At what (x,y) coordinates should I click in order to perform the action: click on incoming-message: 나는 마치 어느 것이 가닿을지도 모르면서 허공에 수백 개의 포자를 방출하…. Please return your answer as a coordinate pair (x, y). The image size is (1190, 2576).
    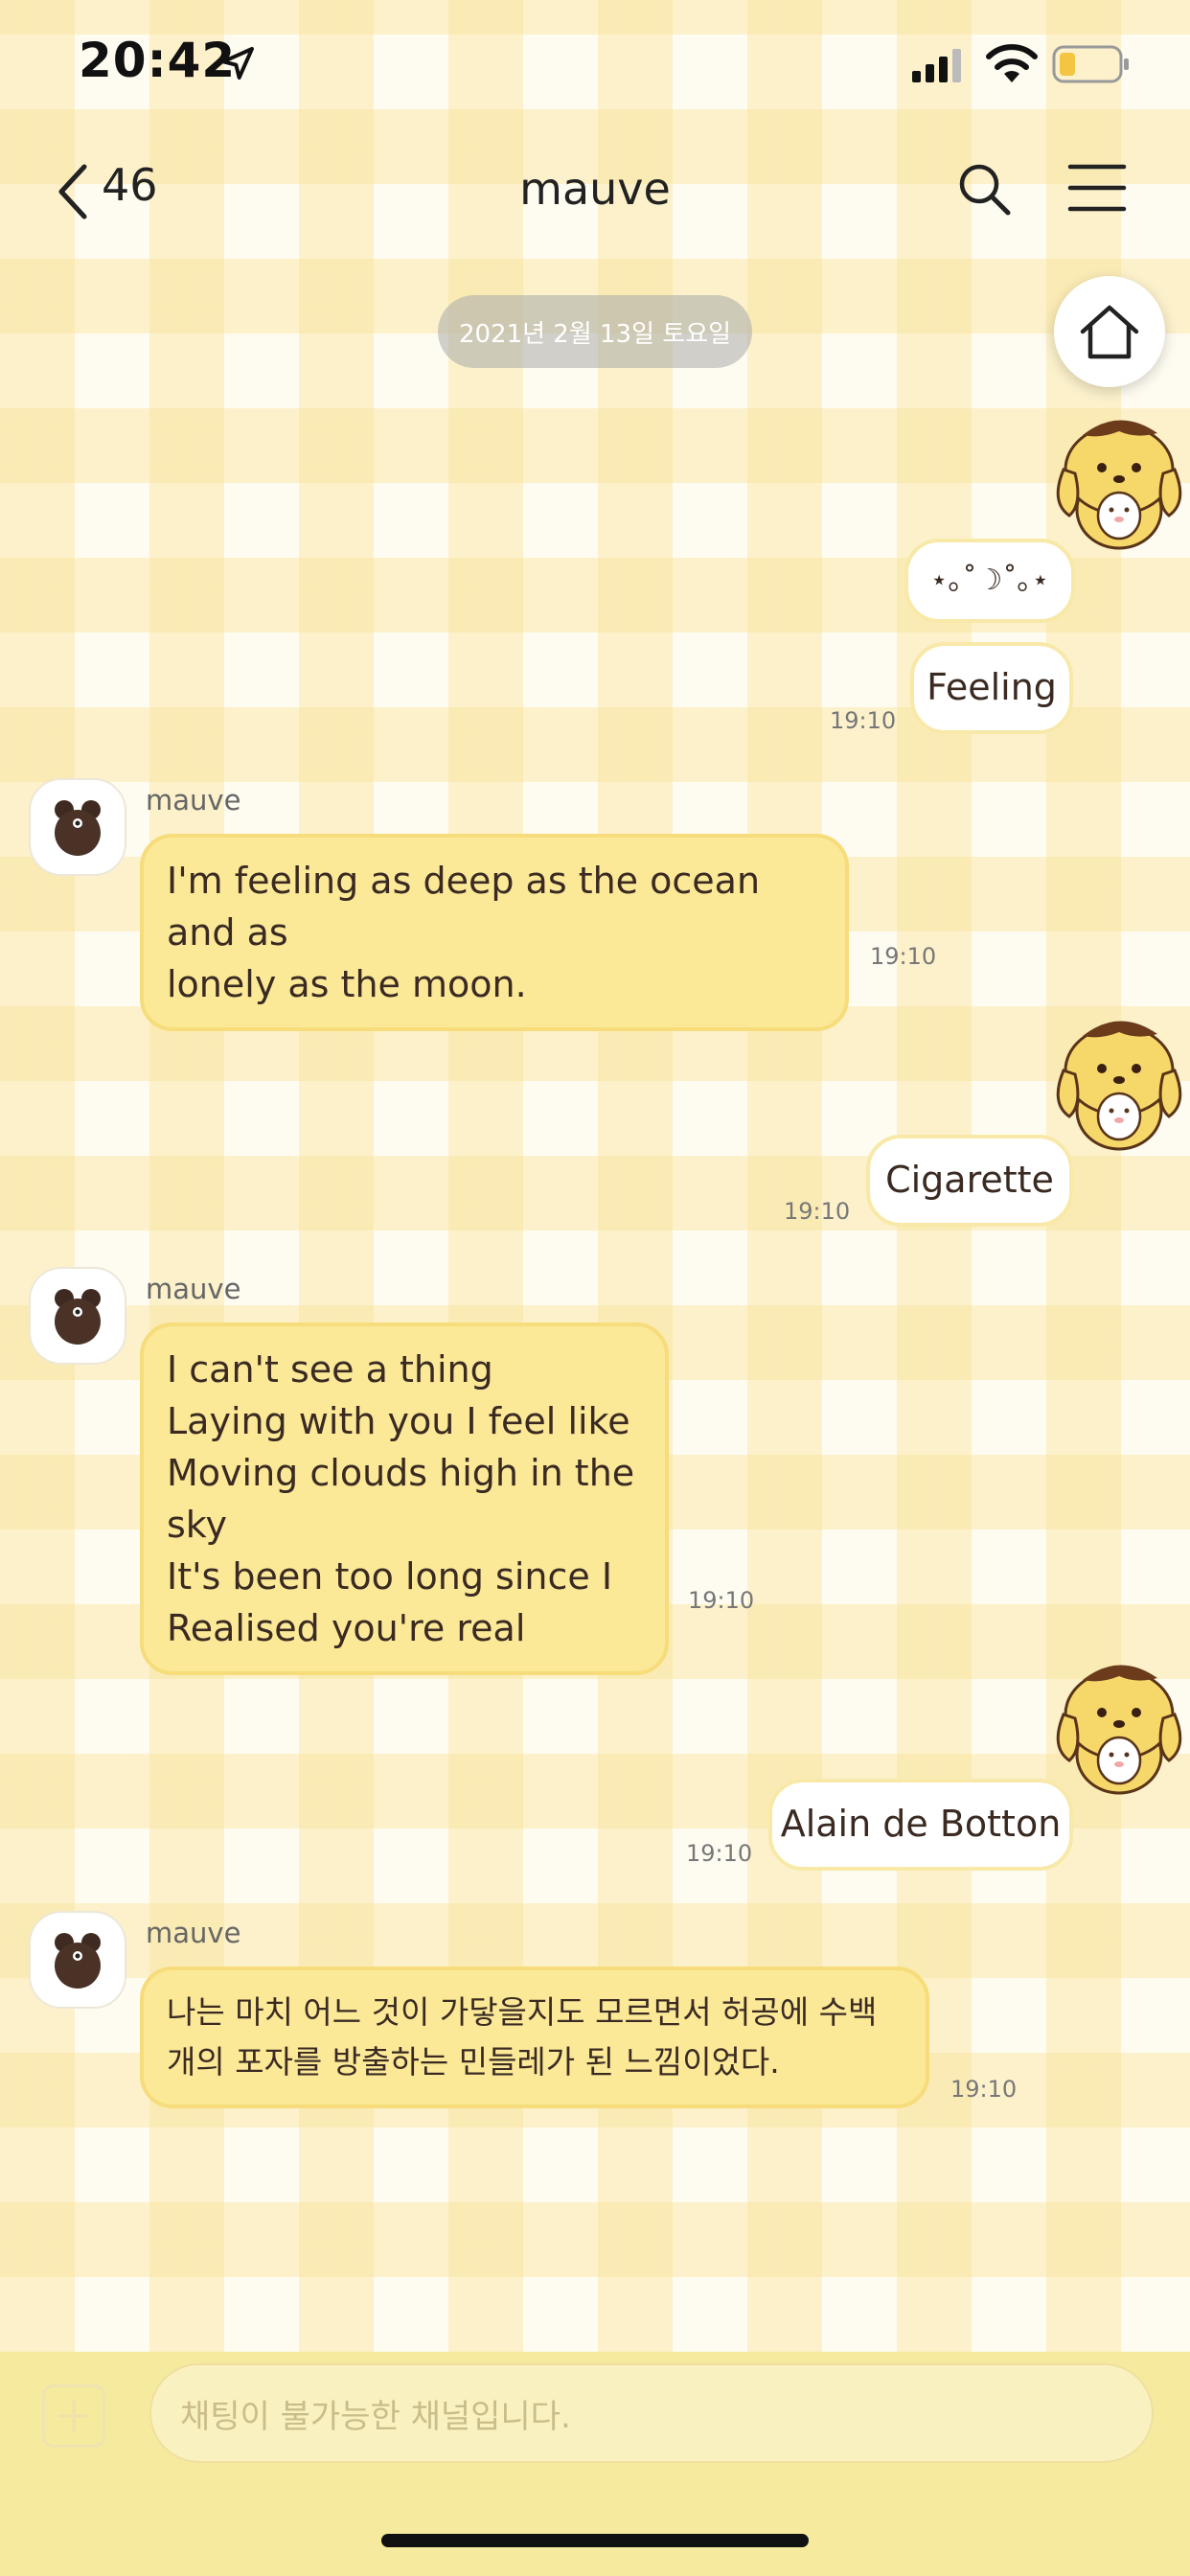
    Looking at the image, I should click on (534, 2037).